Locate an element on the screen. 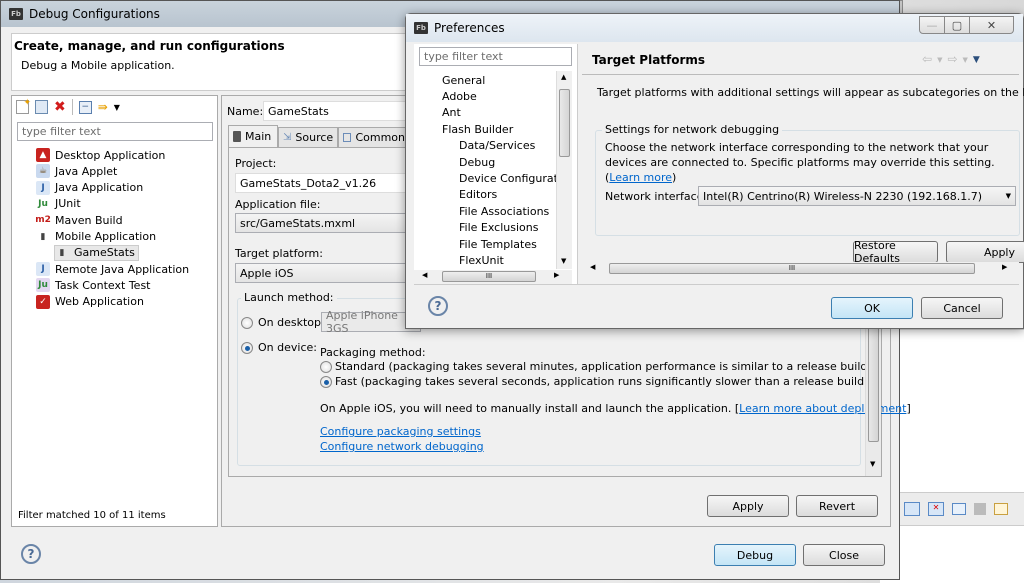  web-app-icon: ✓ is located at coordinates (43, 301).